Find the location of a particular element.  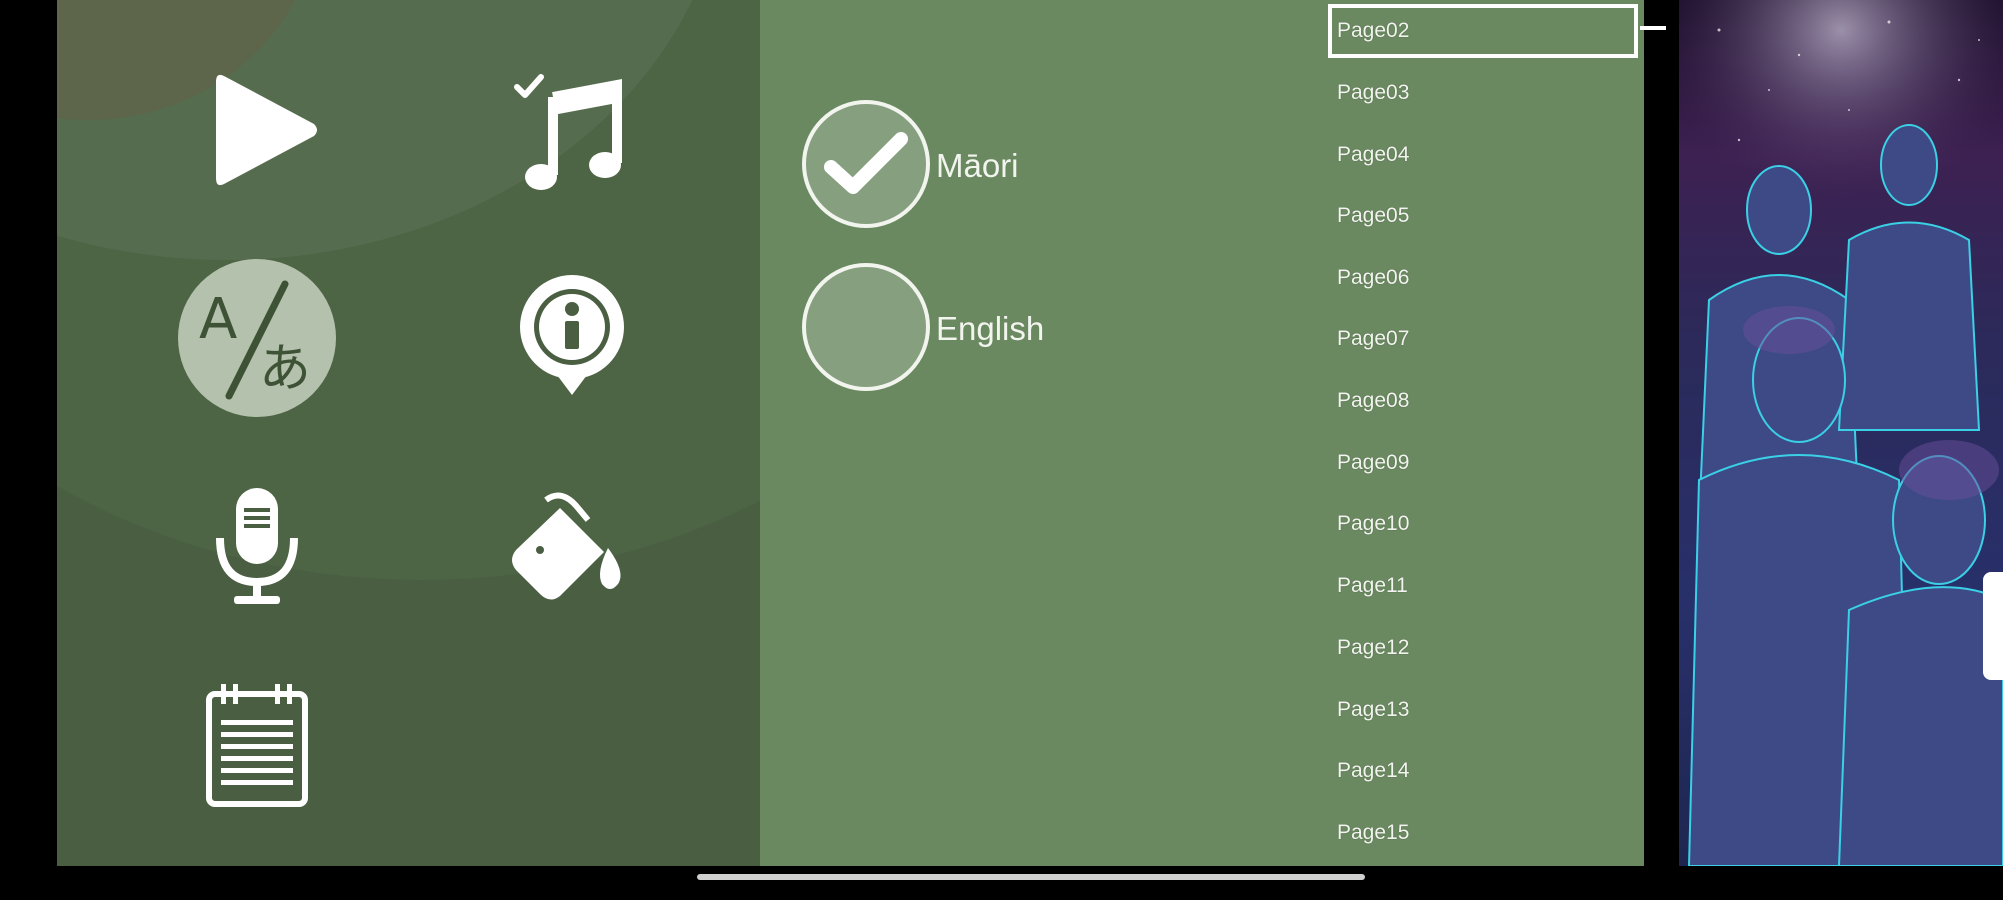

home-indicator is located at coordinates (1031, 877).